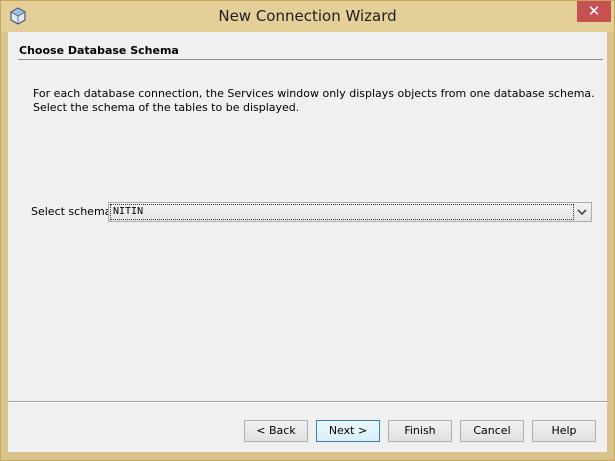 Image resolution: width=615 pixels, height=461 pixels. What do you see at coordinates (99, 50) in the screenshot?
I see `step-title: Choose Database Schema` at bounding box center [99, 50].